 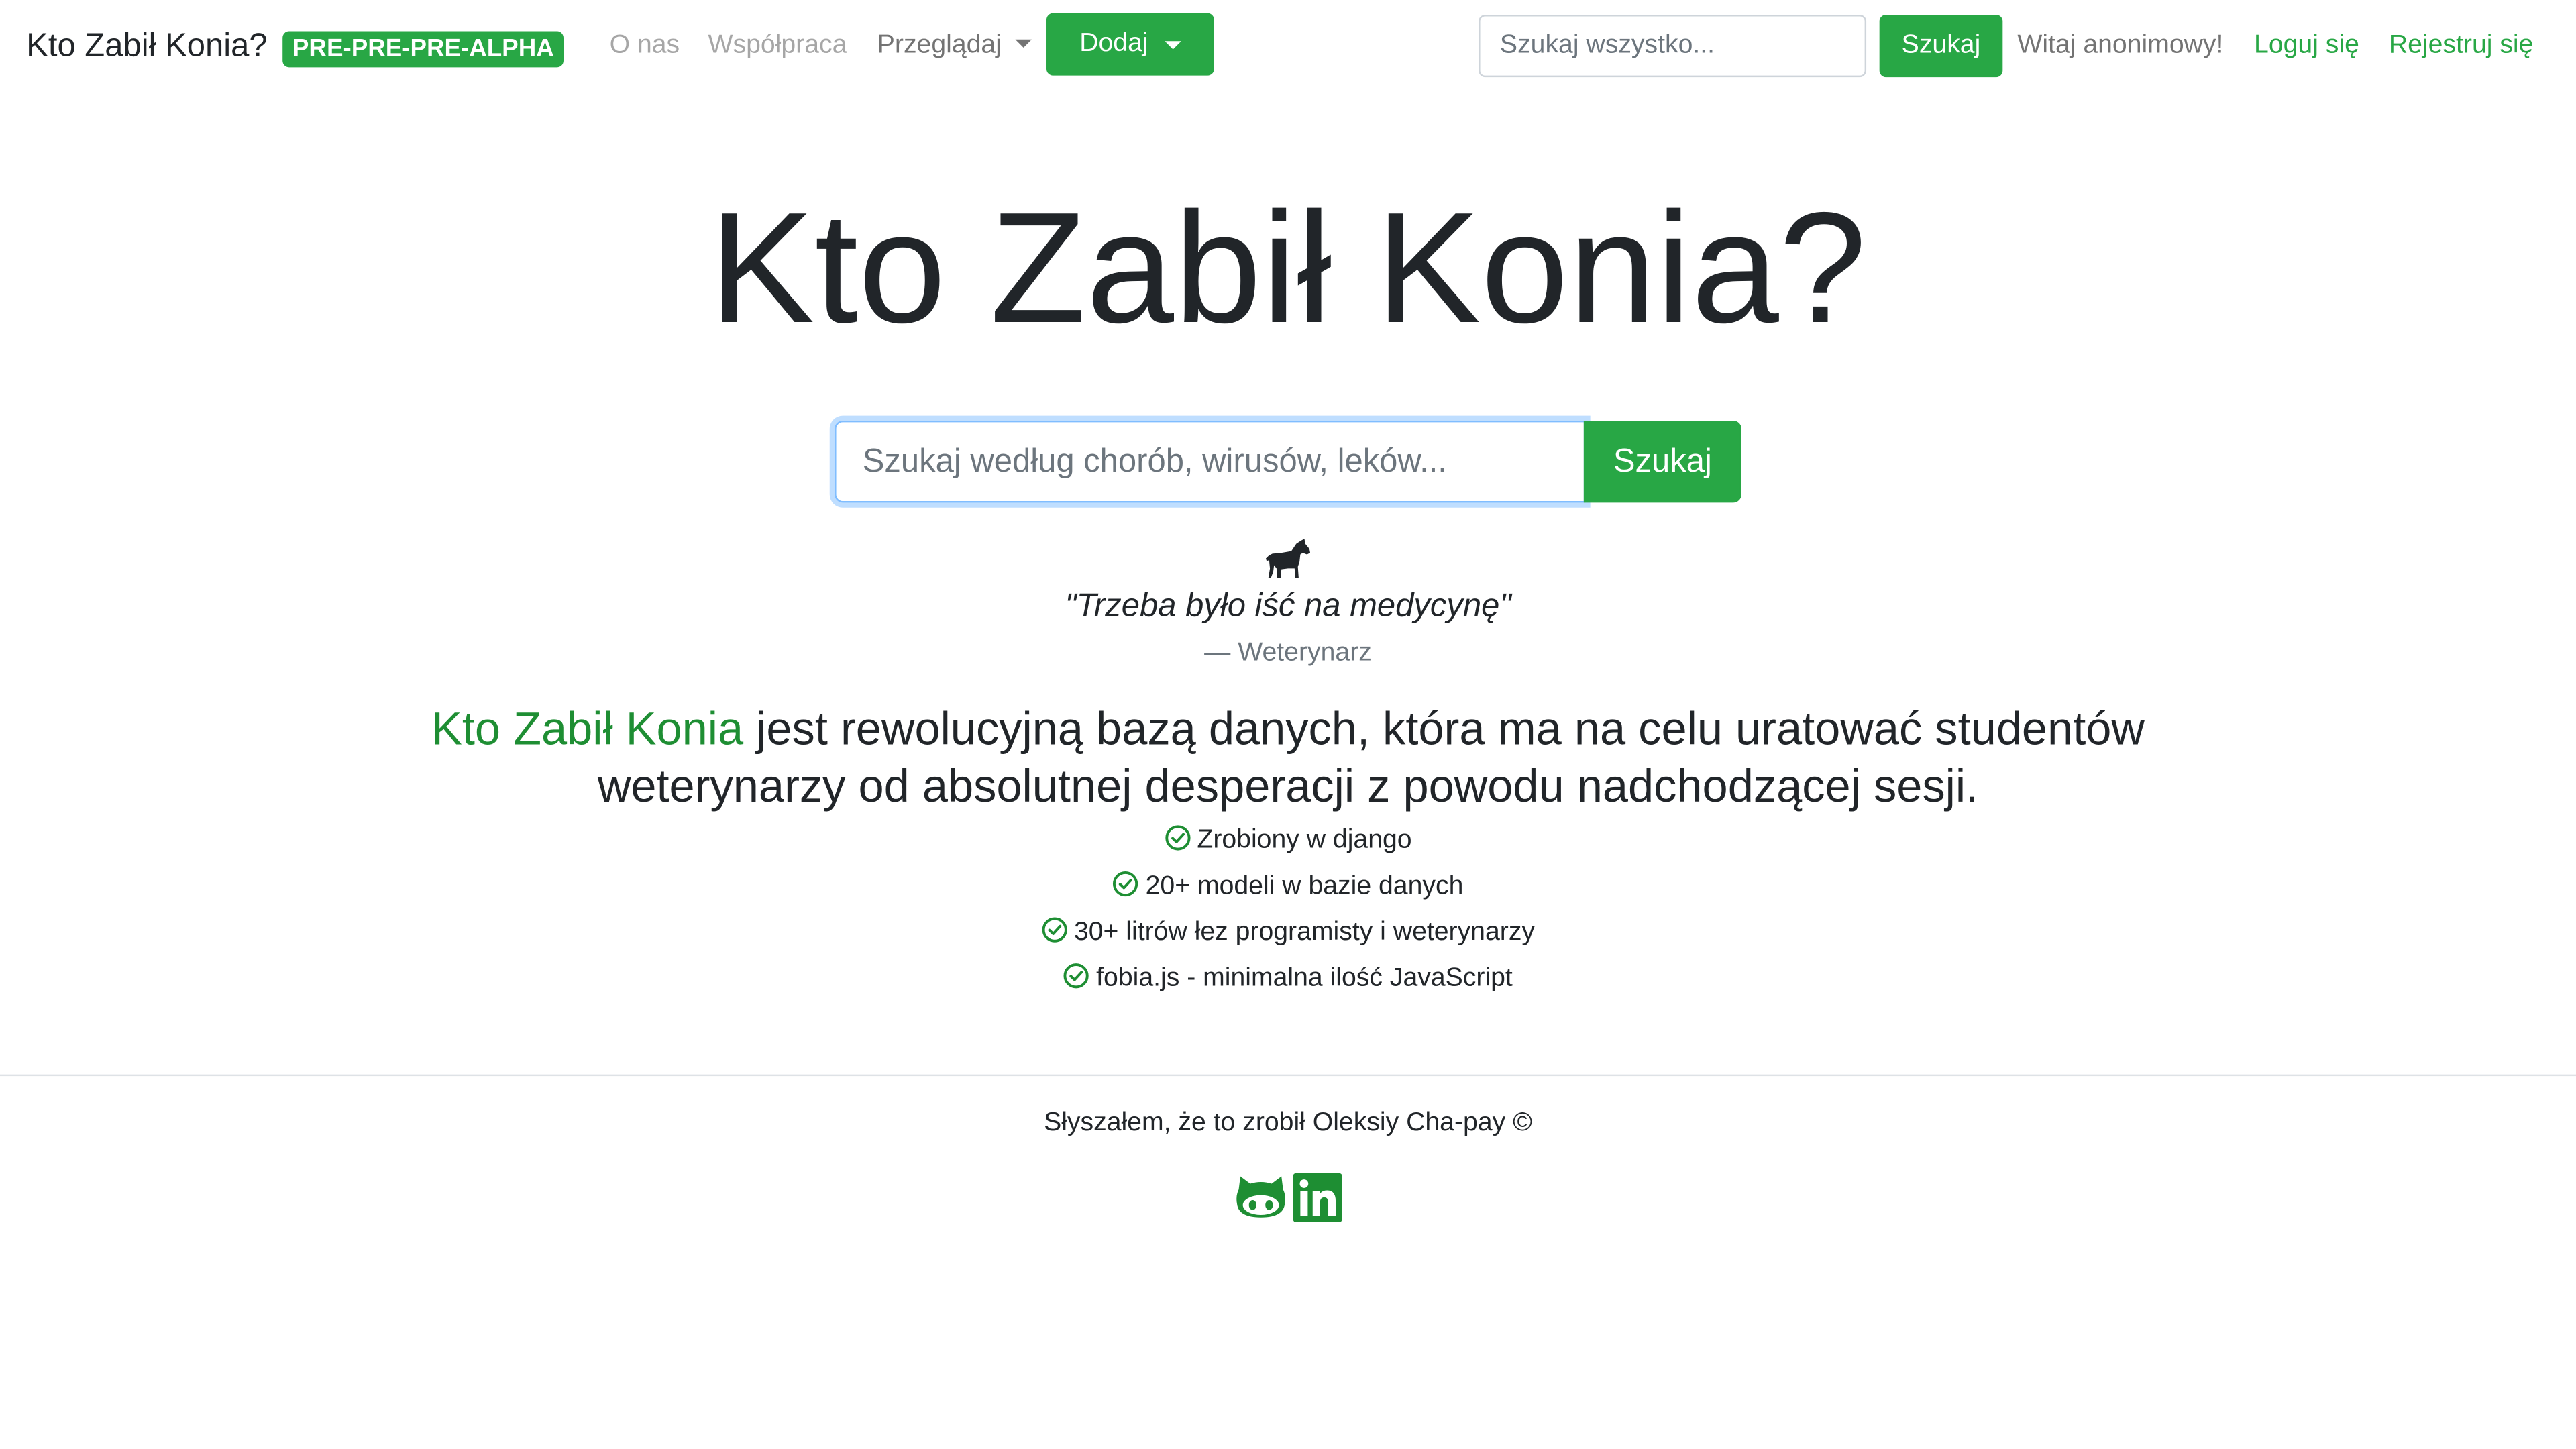 What do you see at coordinates (423, 49) in the screenshot?
I see `alpha-badge: PRE-PRE-PRE-ALPHA` at bounding box center [423, 49].